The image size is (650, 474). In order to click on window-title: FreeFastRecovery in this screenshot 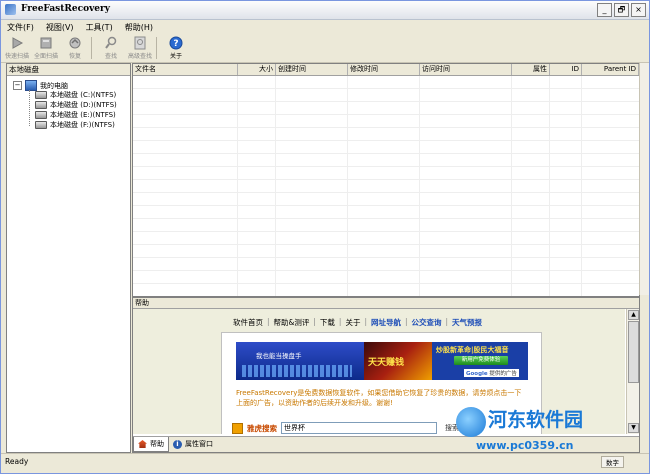, I will do `click(65, 9)`.